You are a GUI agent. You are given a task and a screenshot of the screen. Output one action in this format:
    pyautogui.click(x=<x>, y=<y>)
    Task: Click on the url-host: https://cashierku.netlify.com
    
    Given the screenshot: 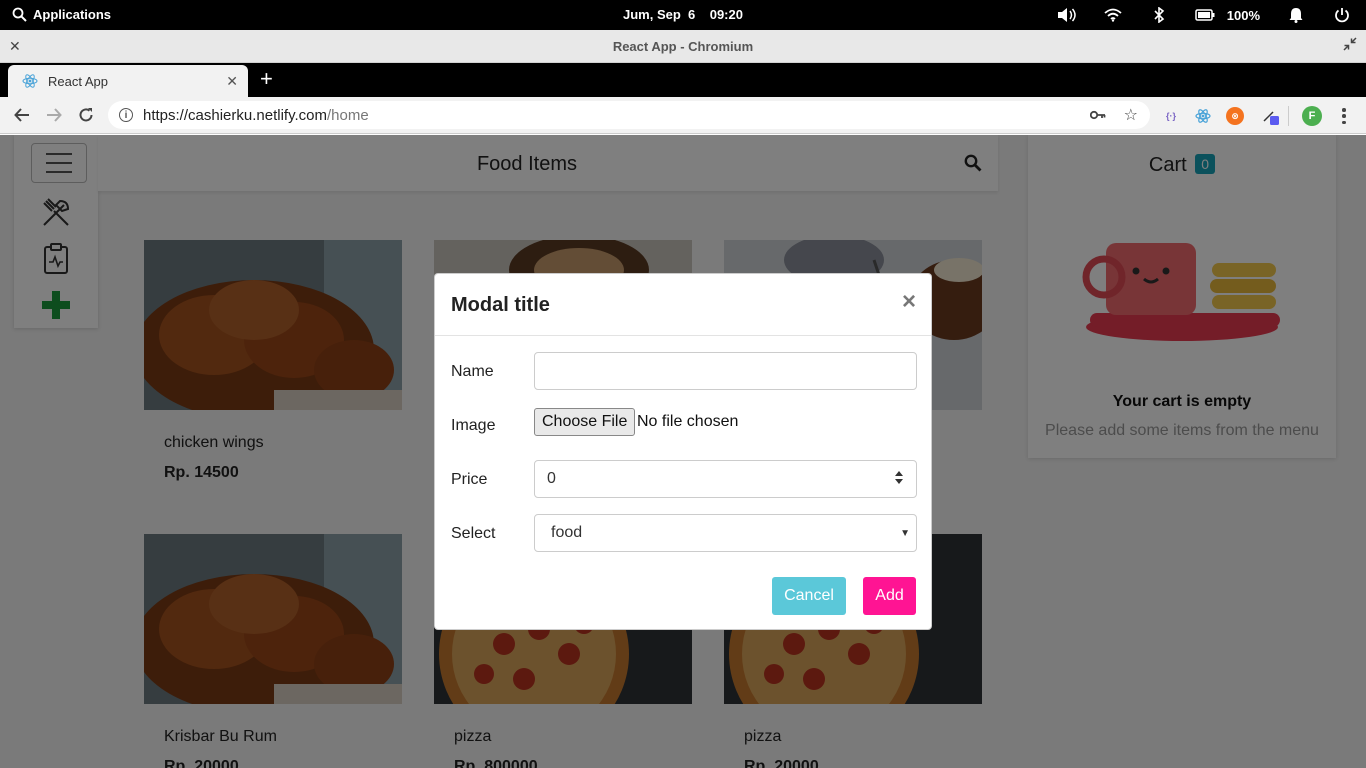 What is the action you would take?
    pyautogui.click(x=235, y=115)
    